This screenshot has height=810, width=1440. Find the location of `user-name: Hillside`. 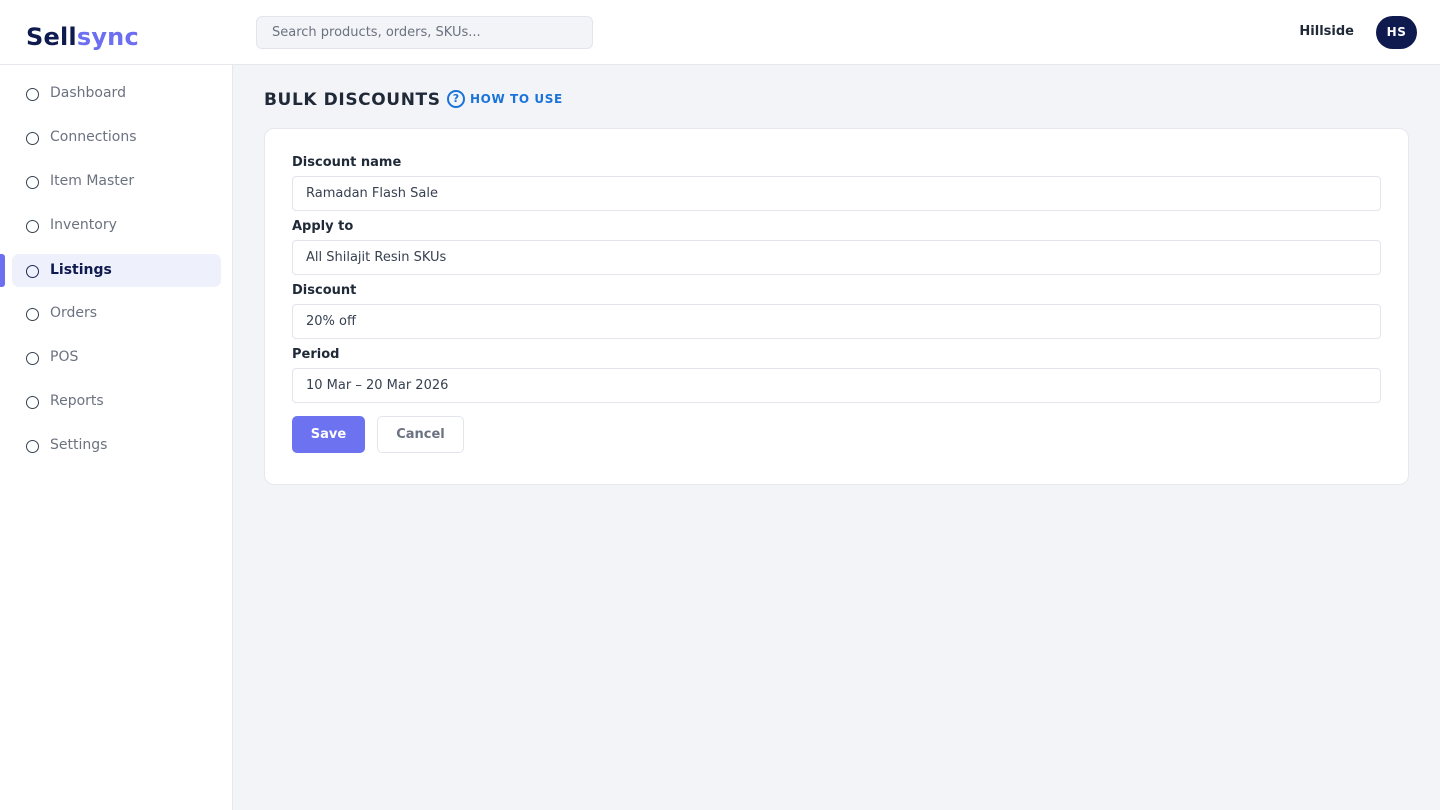

user-name: Hillside is located at coordinates (1326, 31).